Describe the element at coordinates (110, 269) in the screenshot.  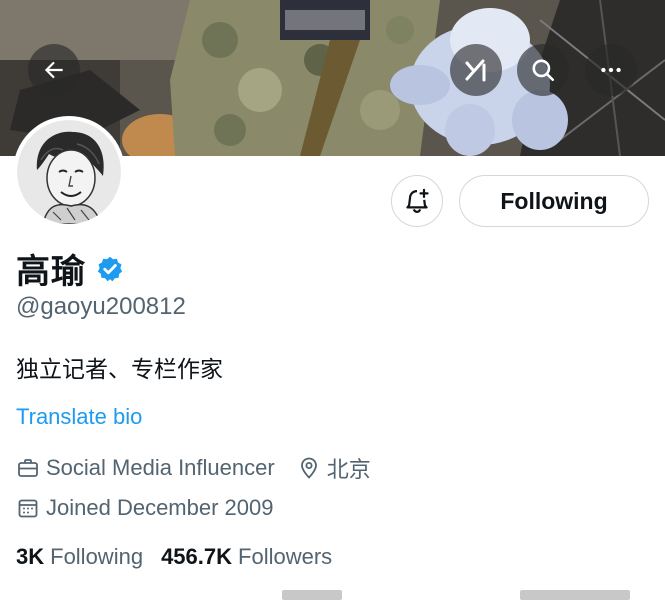
I see `verified-badge-icon` at that location.